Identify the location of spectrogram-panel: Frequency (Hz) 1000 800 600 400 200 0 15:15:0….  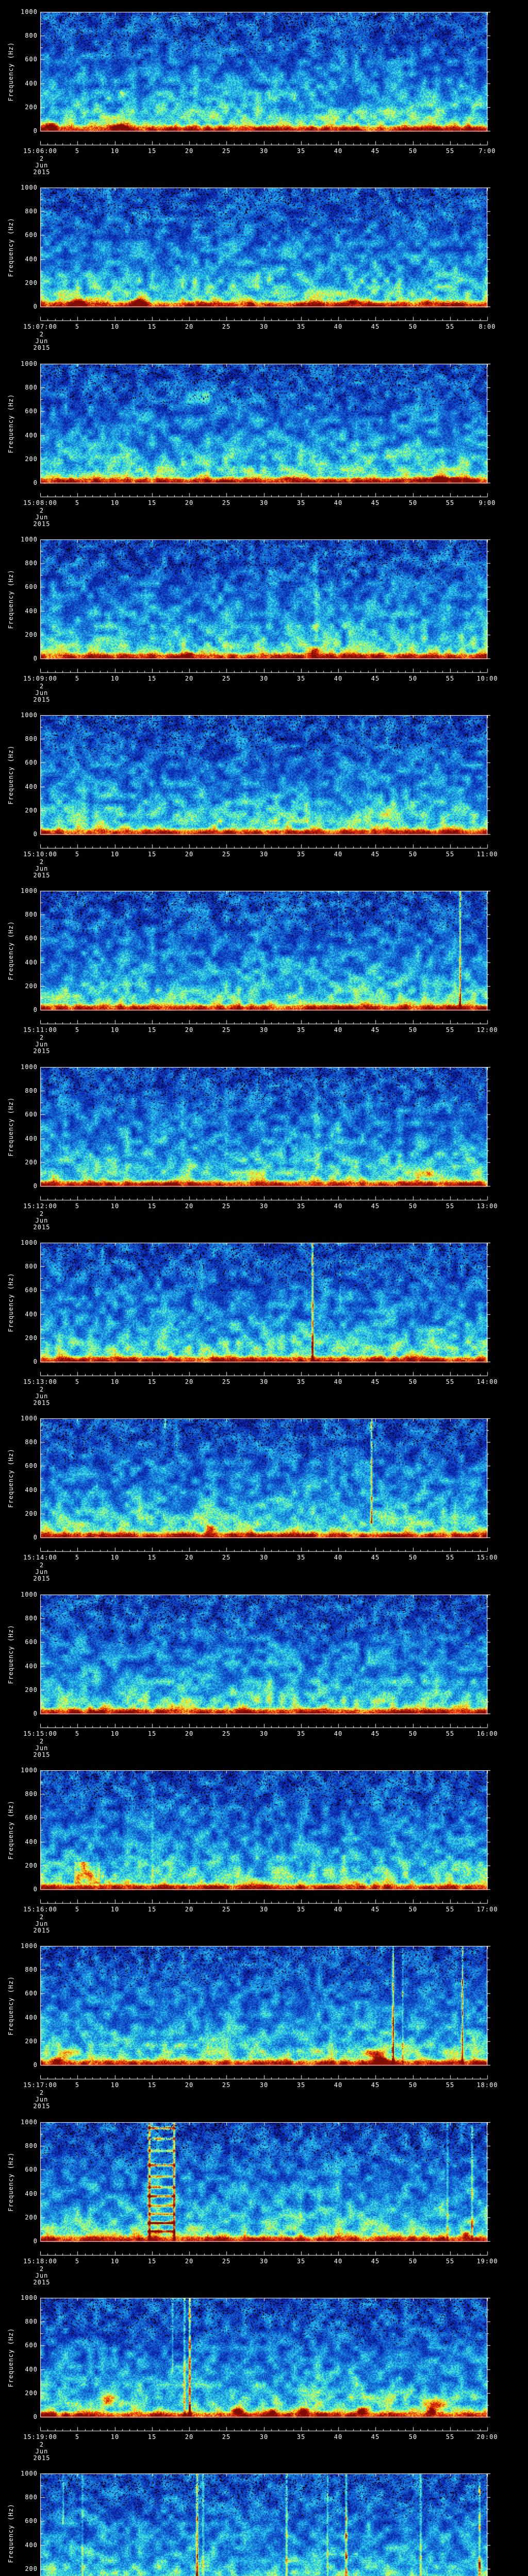
(264, 1671).